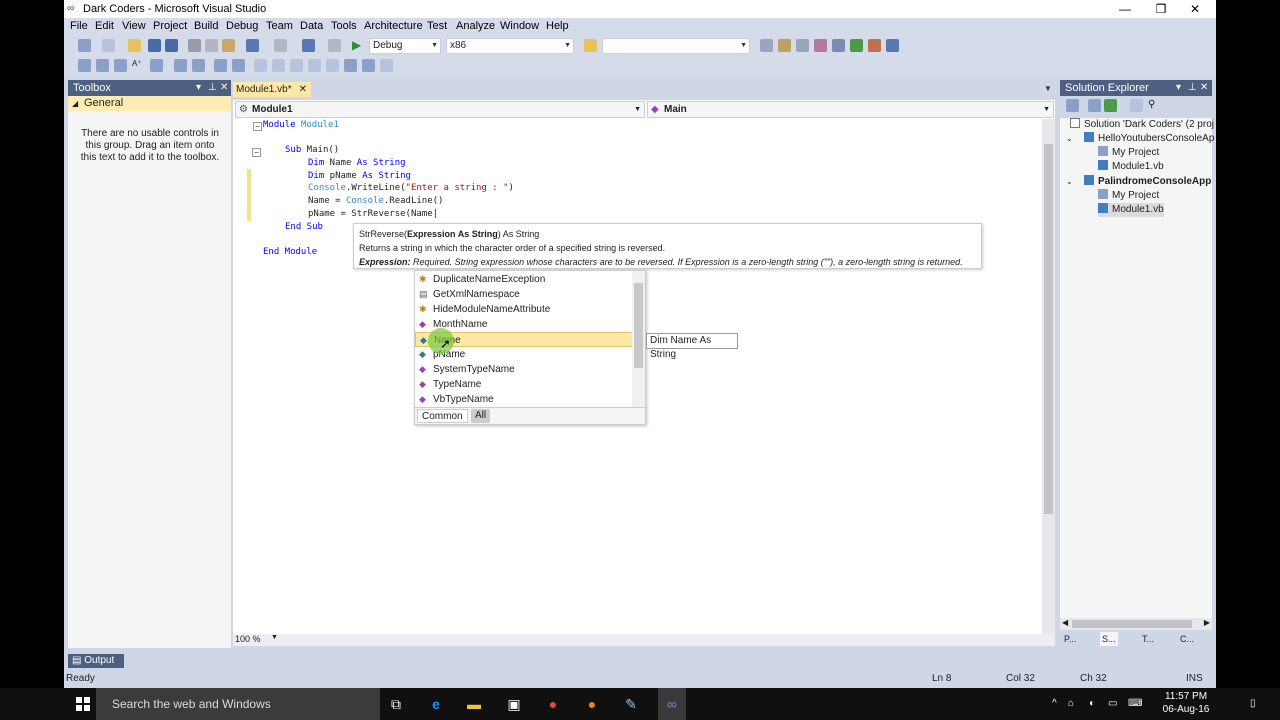 The height and width of the screenshot is (720, 1280). I want to click on paste-icon, so click(228, 45).